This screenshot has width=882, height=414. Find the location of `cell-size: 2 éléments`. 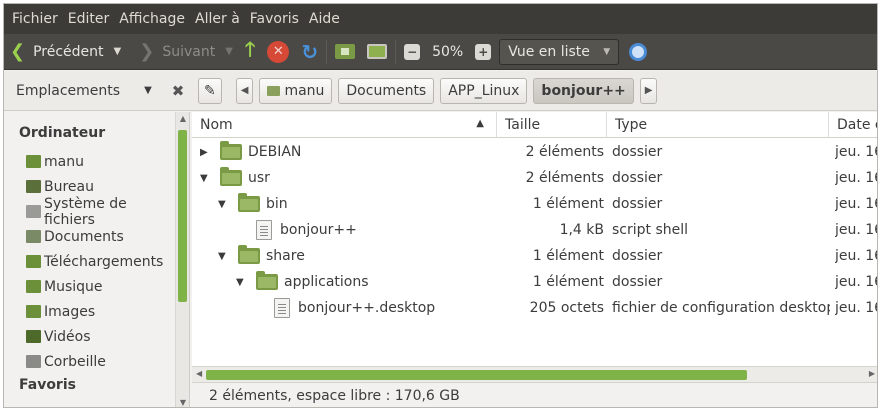

cell-size: 2 éléments is located at coordinates (564, 178).